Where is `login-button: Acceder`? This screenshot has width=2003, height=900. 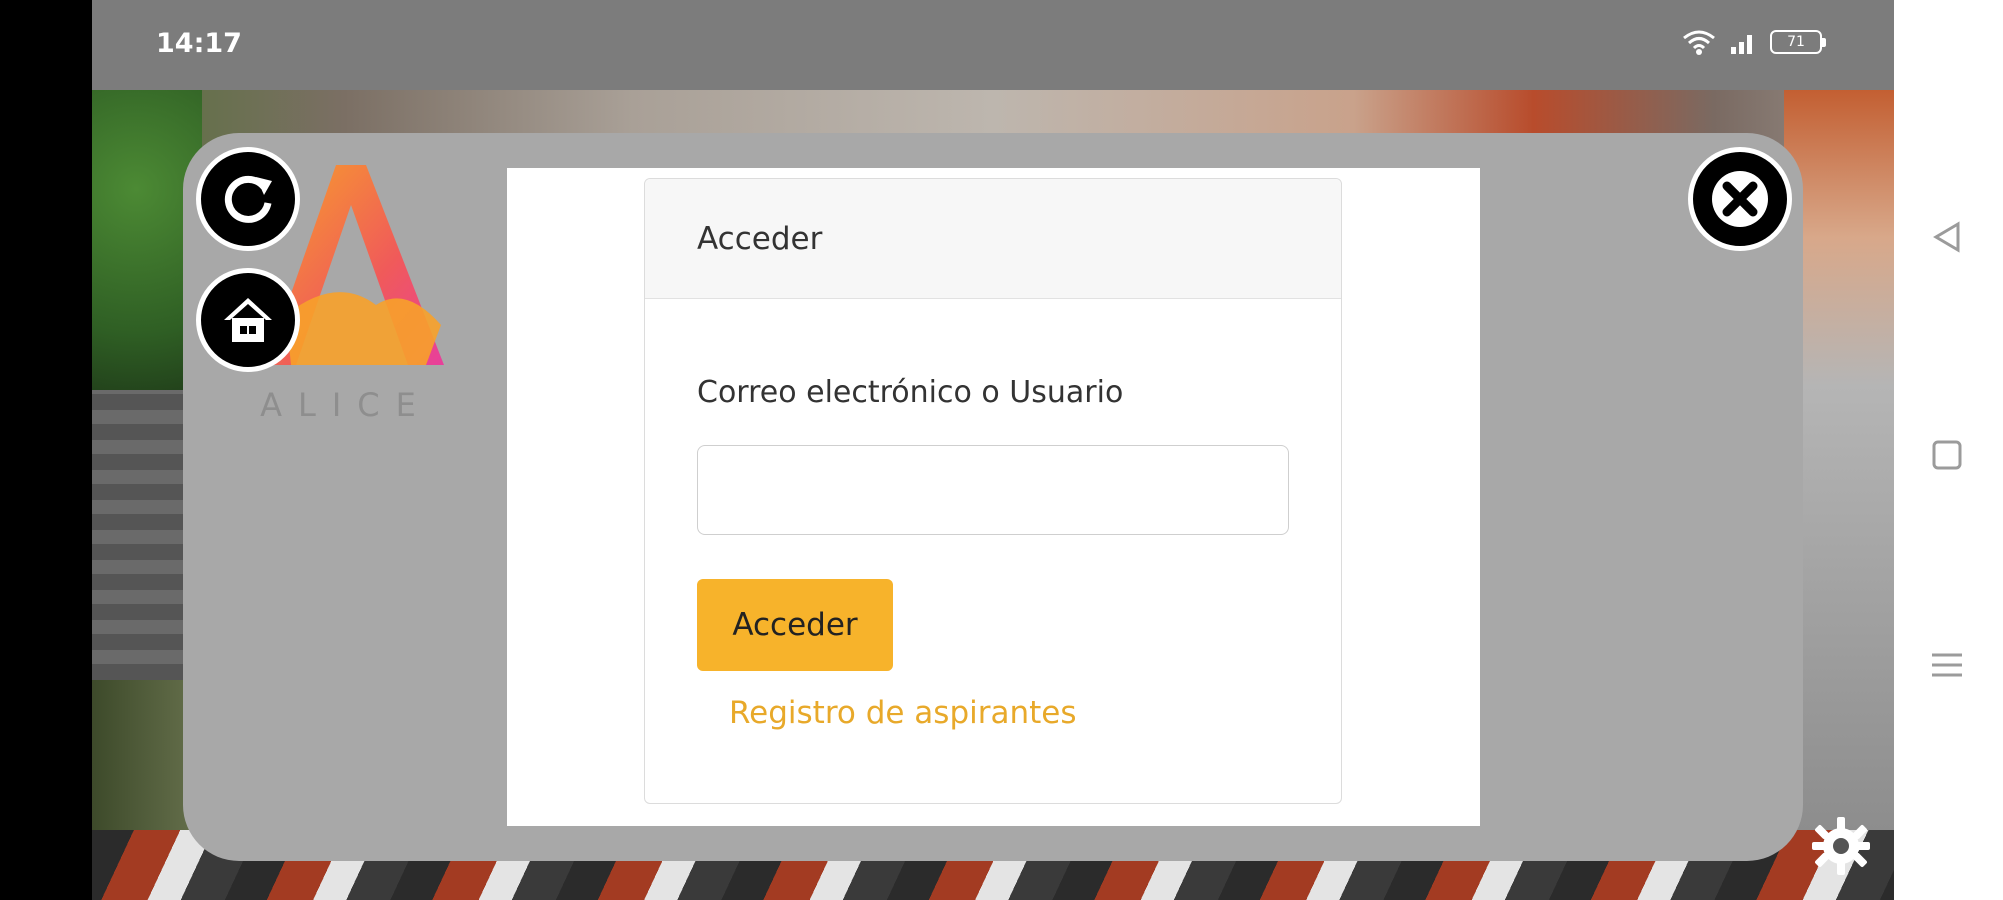
login-button: Acceder is located at coordinates (795, 625).